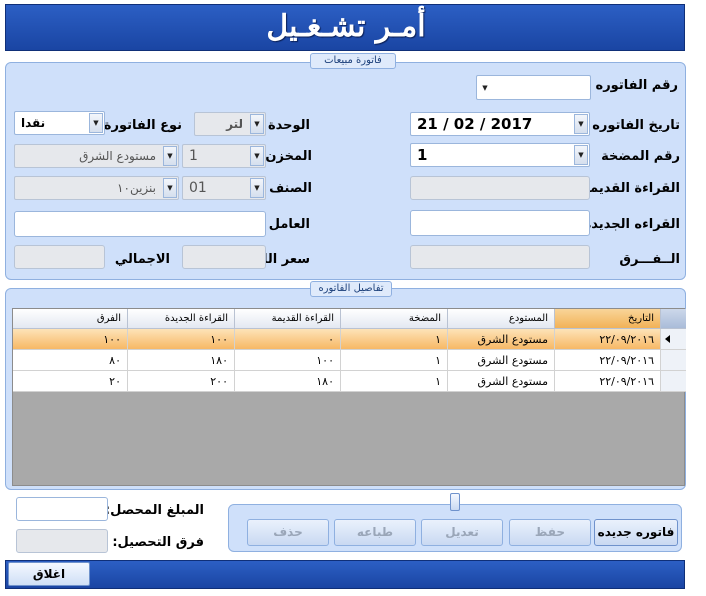  What do you see at coordinates (422, 155) in the screenshot?
I see `pump-number-value: 1` at bounding box center [422, 155].